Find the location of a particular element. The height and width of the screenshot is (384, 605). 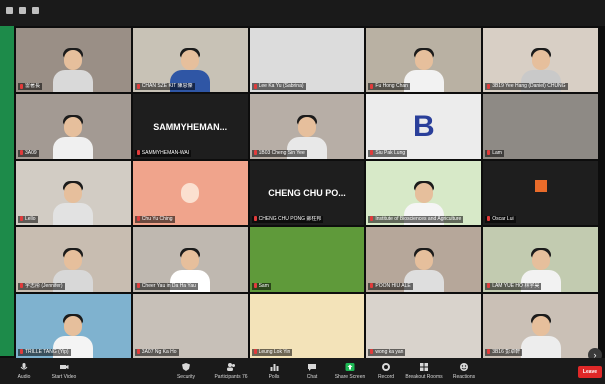

video-tile: Chu Yu Ching is located at coordinates (190, 193).